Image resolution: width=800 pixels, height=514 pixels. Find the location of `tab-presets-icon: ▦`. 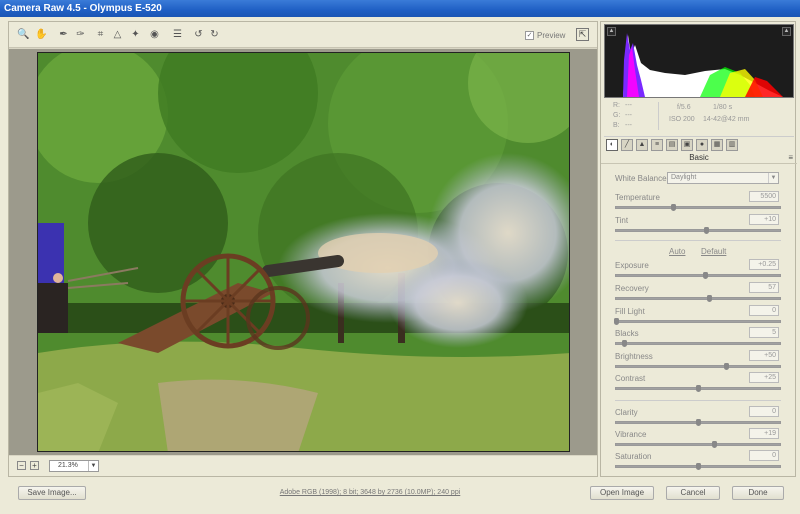

tab-presets-icon: ▦ is located at coordinates (717, 145).